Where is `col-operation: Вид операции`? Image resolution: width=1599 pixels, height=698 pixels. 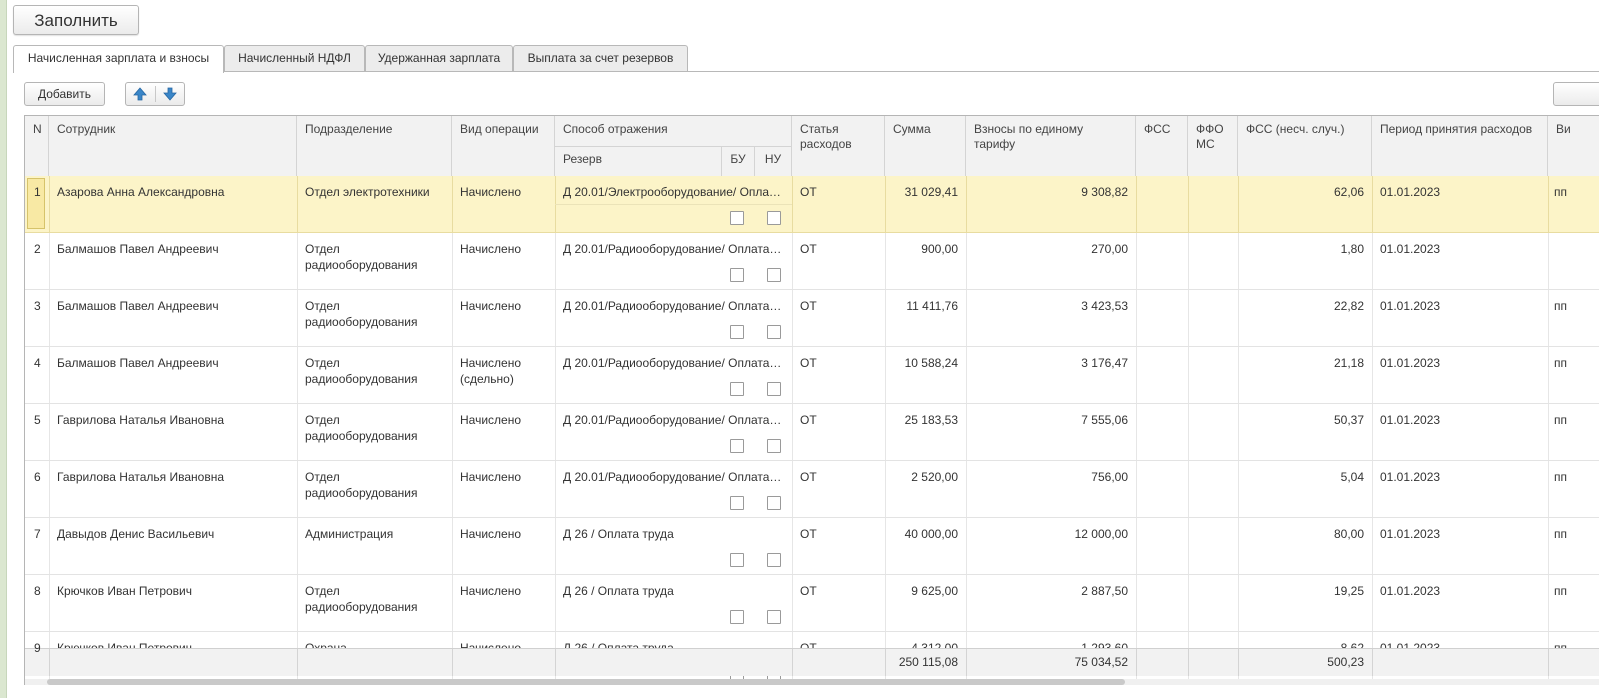
col-operation: Вид операции is located at coordinates (503, 146).